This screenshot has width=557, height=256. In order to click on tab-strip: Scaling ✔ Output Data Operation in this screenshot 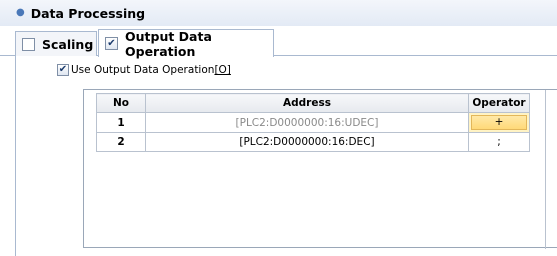, I will do `click(278, 42)`.